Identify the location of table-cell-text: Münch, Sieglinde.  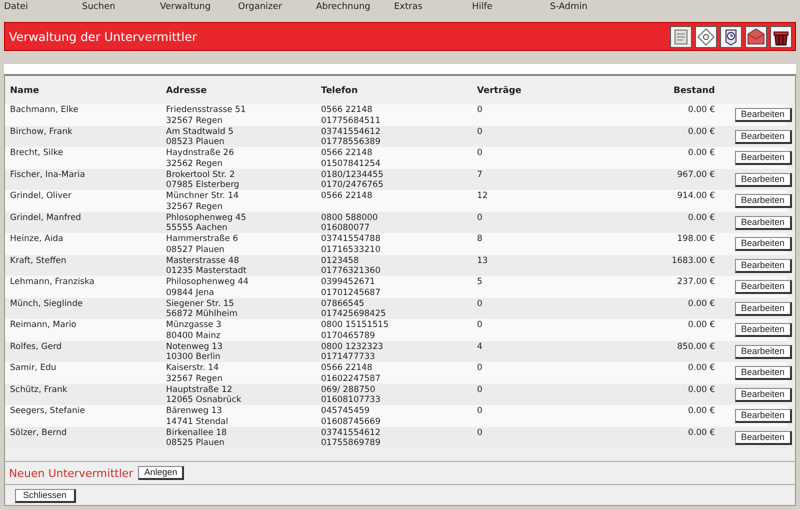
(47, 304).